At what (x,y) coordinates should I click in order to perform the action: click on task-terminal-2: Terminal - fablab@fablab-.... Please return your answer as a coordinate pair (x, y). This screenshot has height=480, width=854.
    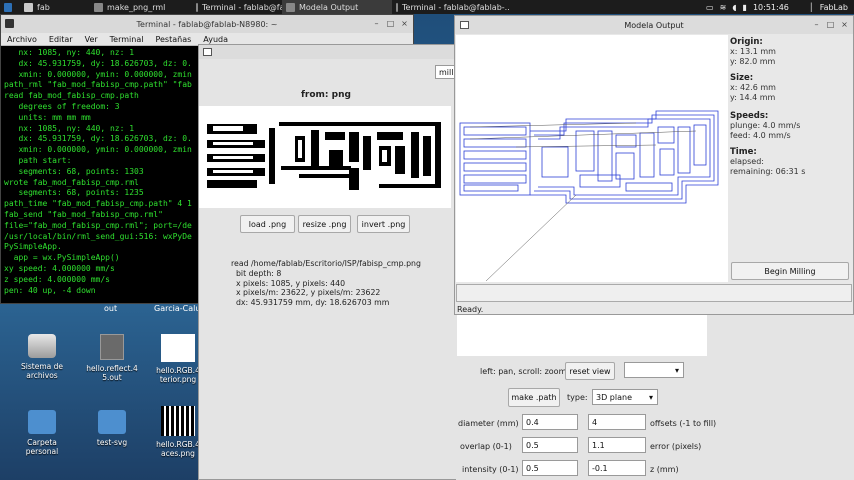
    Looking at the image, I should click on (451, 7).